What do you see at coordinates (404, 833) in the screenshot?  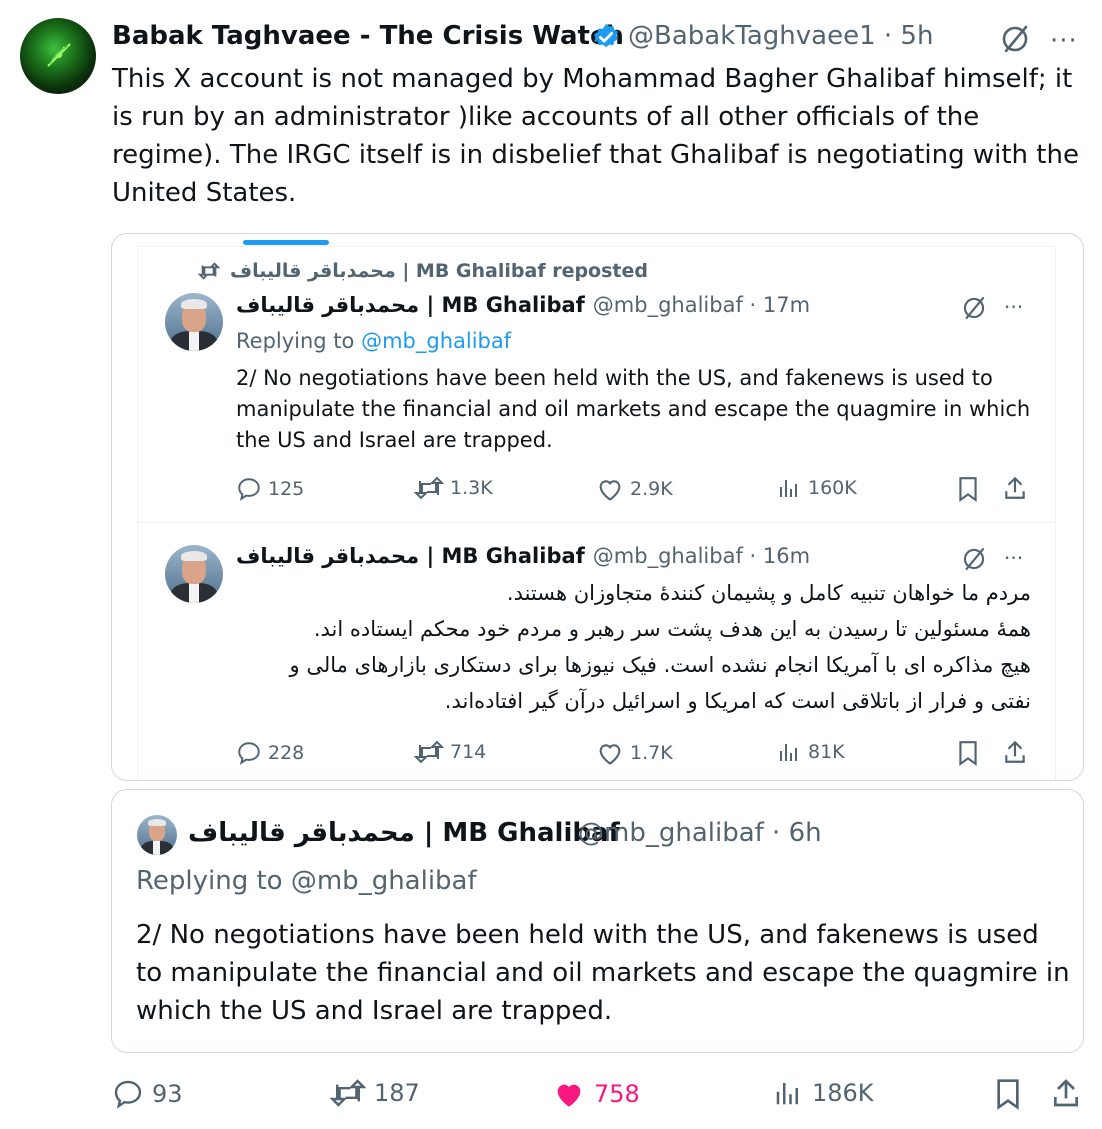 I see `quoted-author-name: محمدباقر قالیباف | MB Ghalibaf` at bounding box center [404, 833].